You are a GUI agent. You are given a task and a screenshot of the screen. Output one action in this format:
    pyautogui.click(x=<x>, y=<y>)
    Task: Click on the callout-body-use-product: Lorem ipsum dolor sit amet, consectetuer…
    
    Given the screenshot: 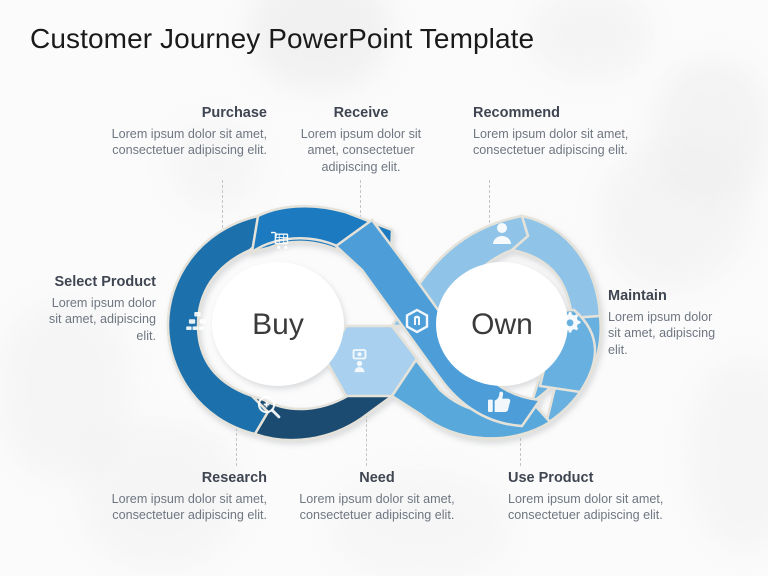 What is the action you would take?
    pyautogui.click(x=586, y=507)
    